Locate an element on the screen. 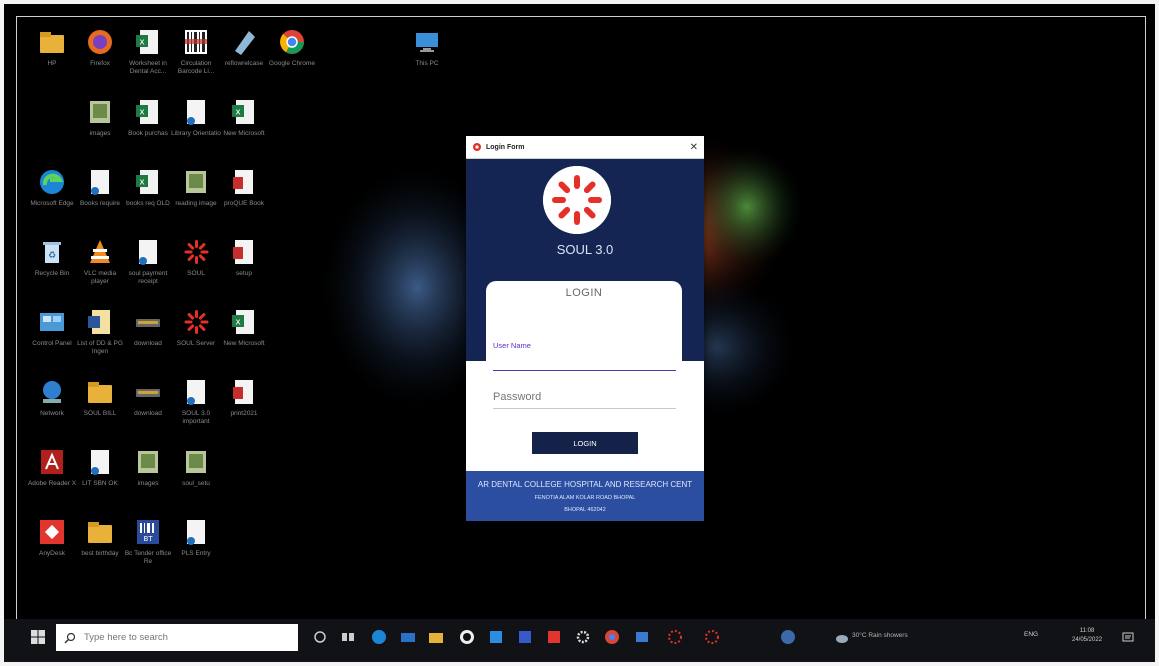  acrobat-icon is located at coordinates (52, 462).